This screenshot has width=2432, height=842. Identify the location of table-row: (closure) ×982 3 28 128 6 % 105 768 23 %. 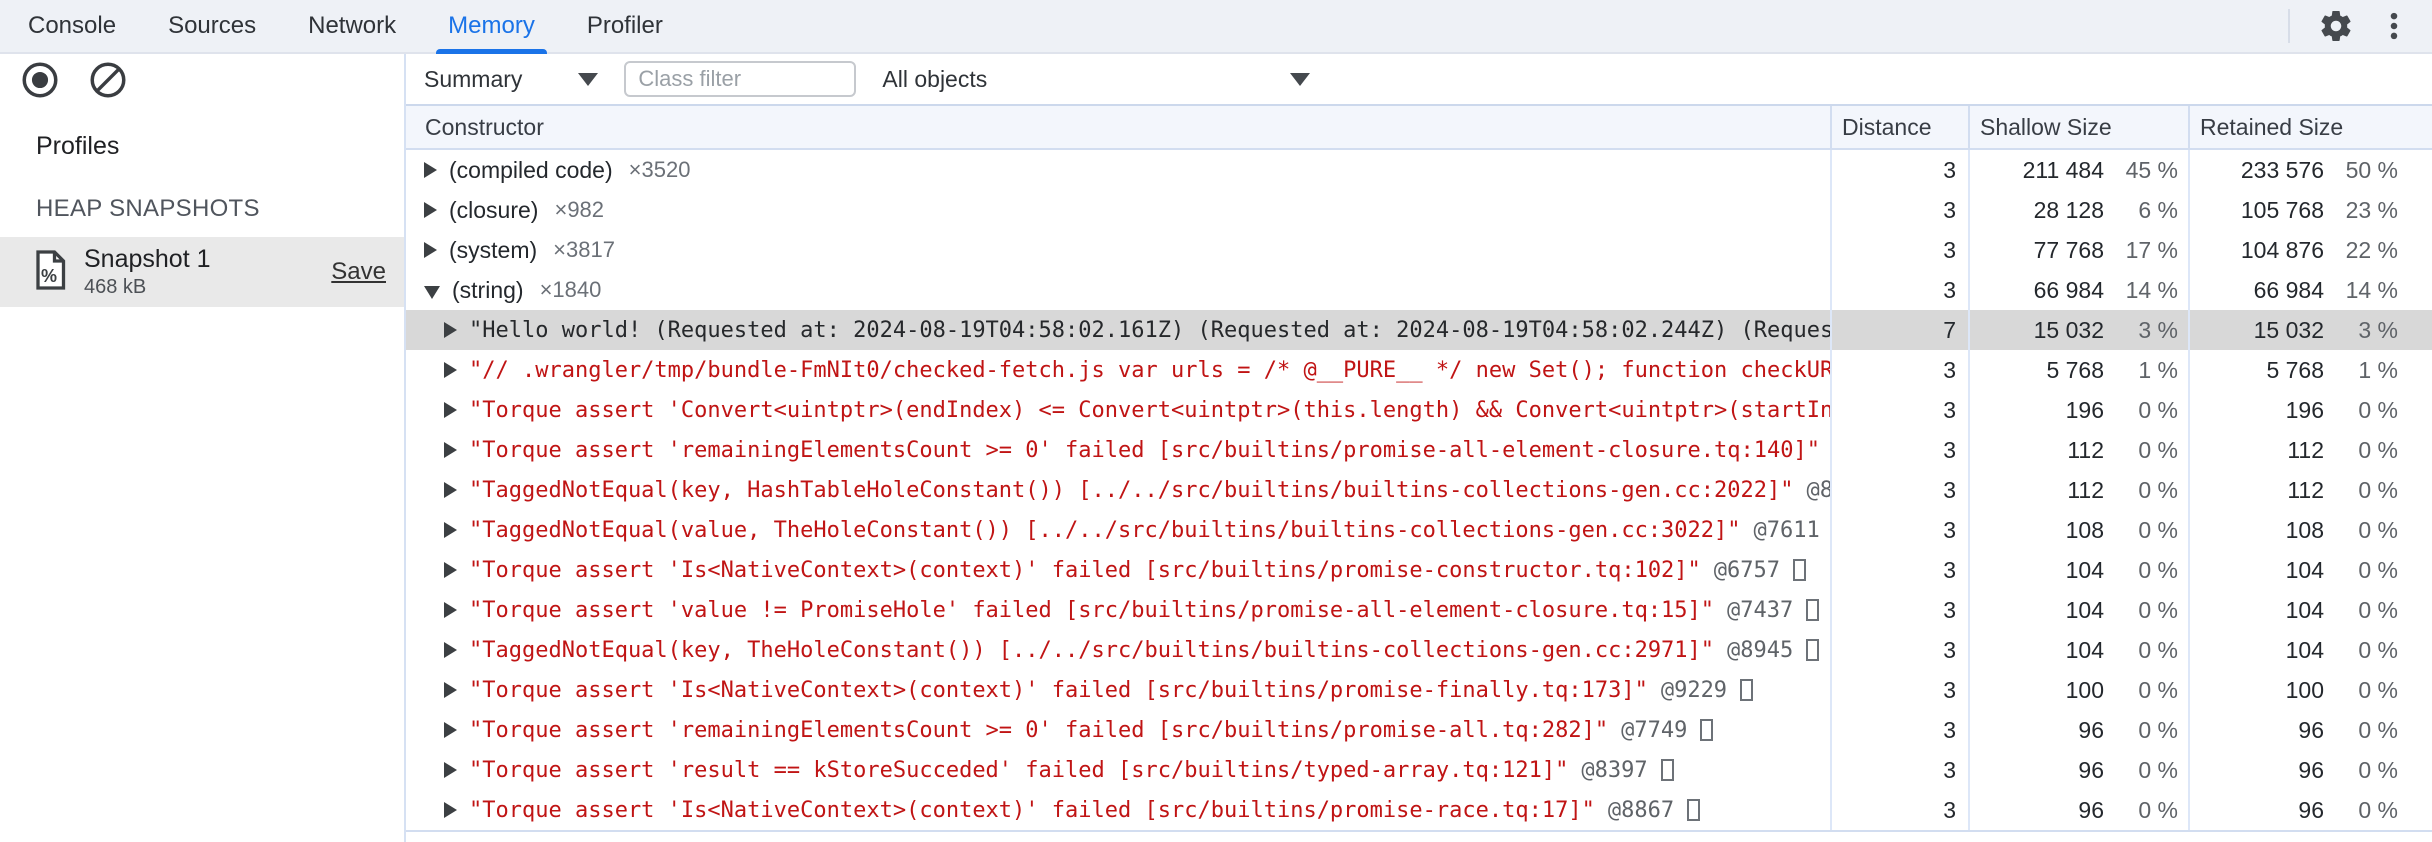
(1419, 210).